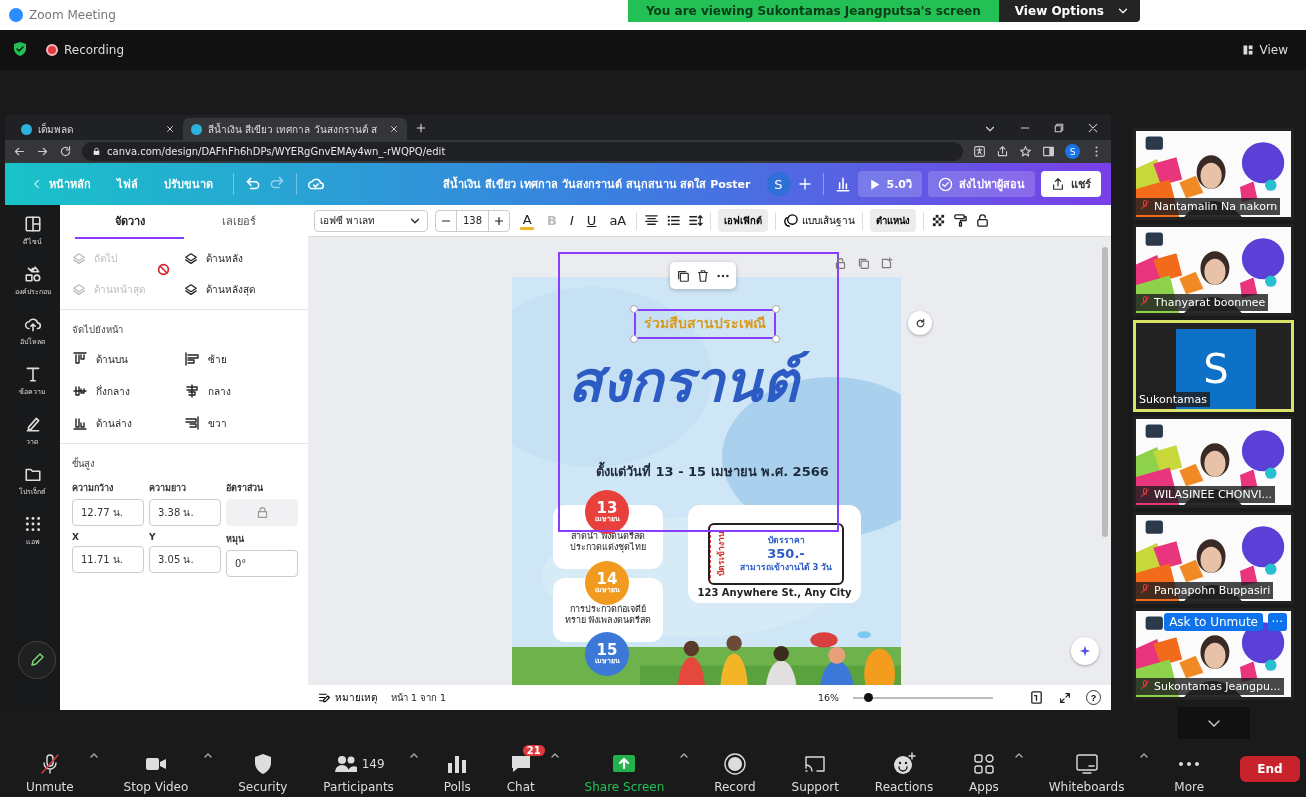 Image resolution: width=1306 pixels, height=797 pixels. Describe the element at coordinates (961, 220) in the screenshot. I see `paint-roller-icon` at that location.